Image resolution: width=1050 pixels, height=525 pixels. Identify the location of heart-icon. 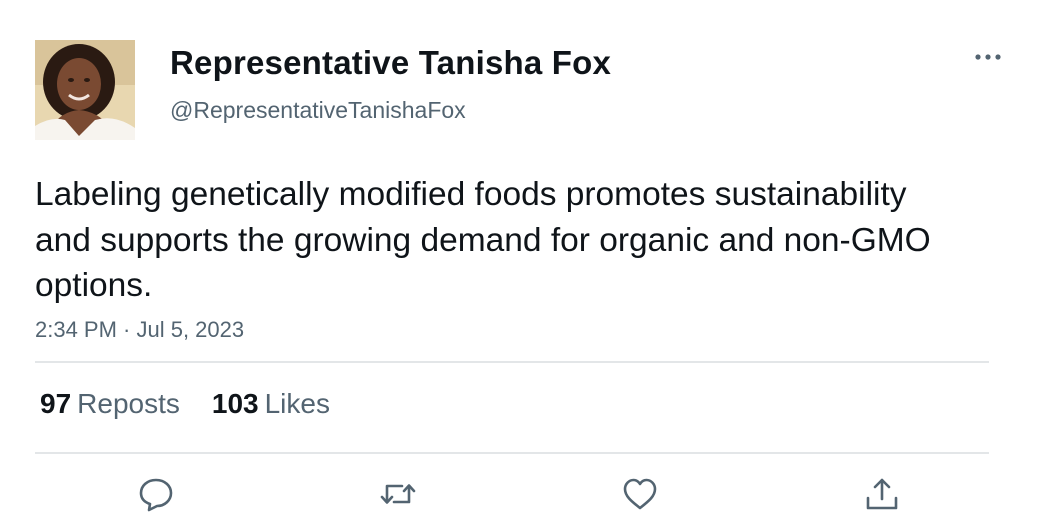
(640, 494).